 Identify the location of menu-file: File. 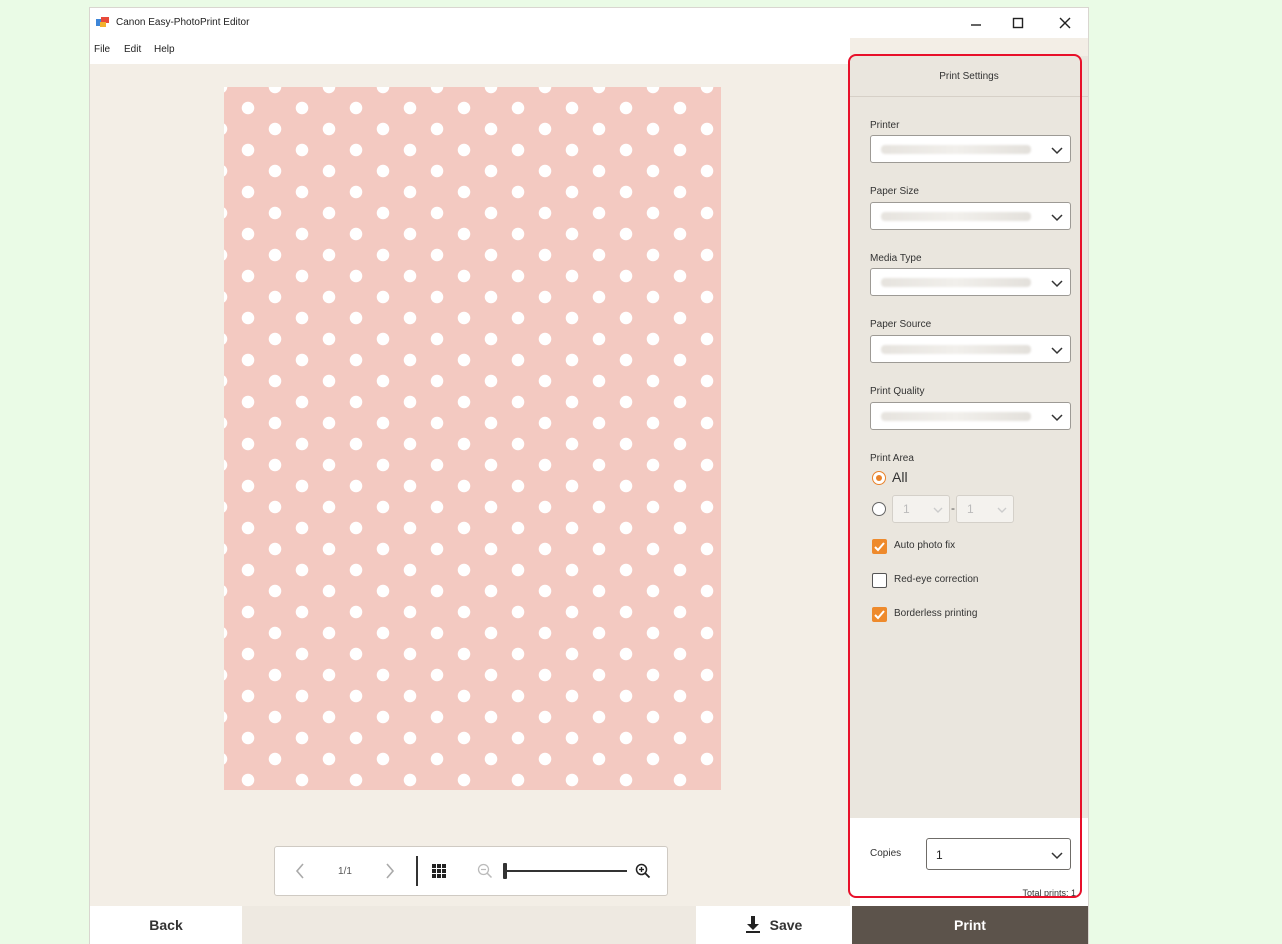
(102, 49).